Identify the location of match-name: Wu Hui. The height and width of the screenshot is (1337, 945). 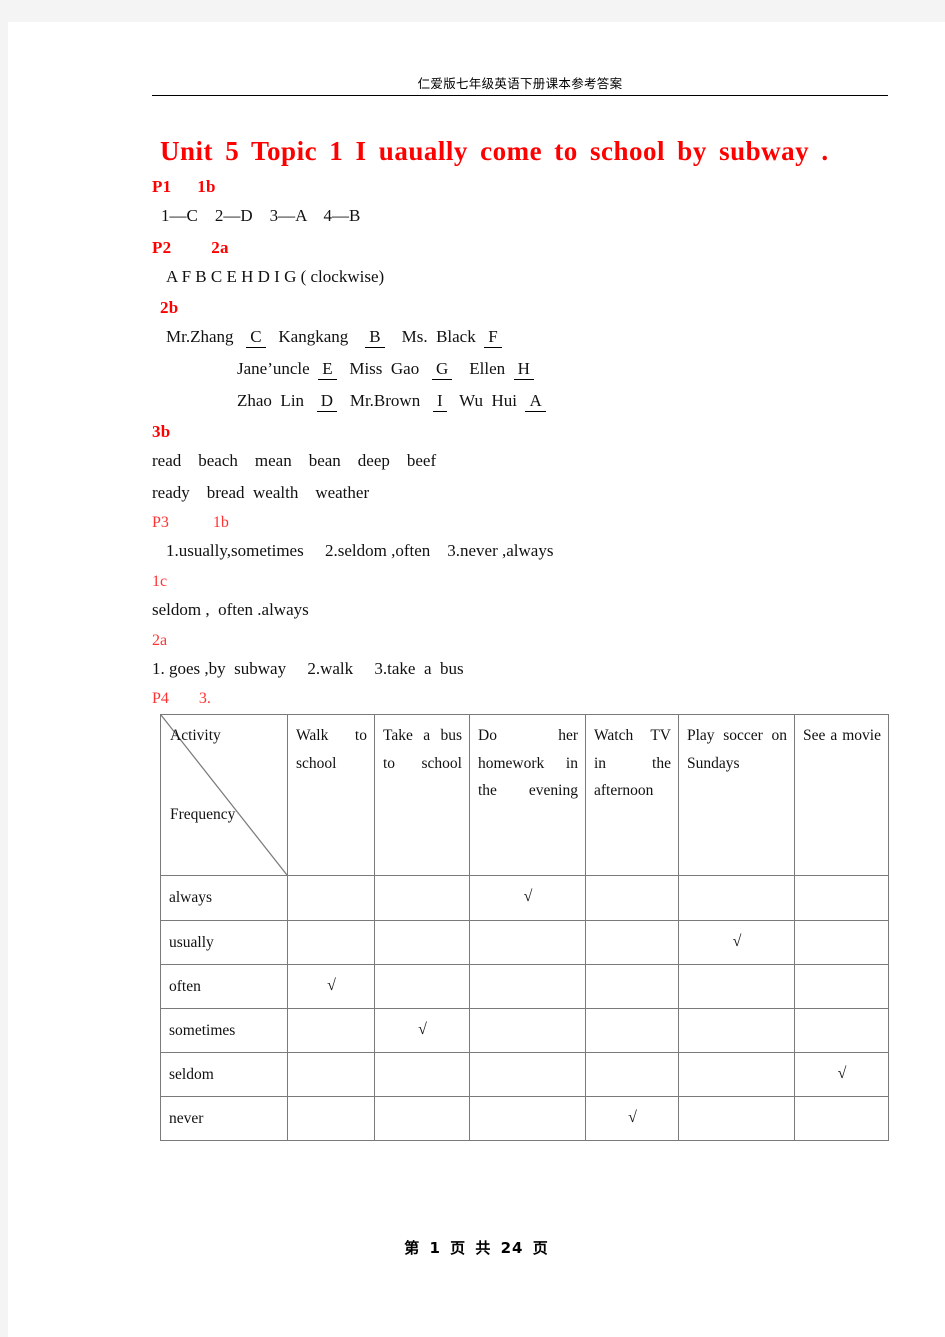
(488, 400).